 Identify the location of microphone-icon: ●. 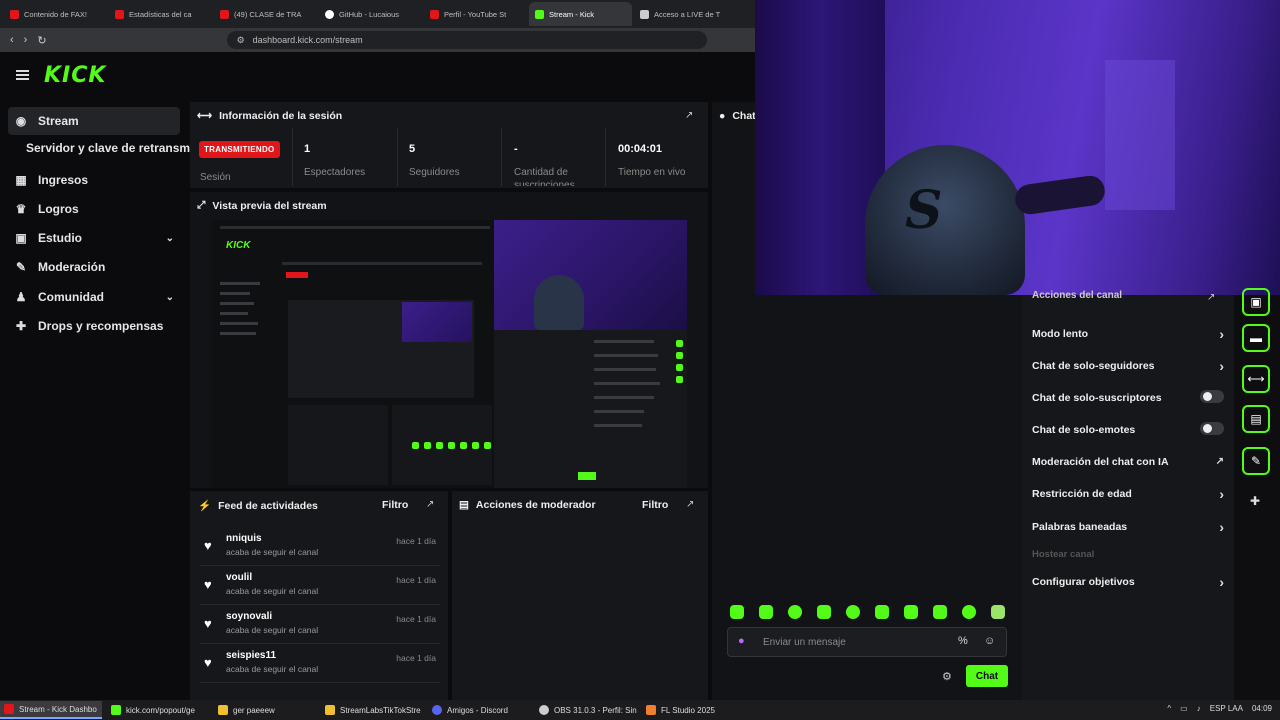
(741, 641).